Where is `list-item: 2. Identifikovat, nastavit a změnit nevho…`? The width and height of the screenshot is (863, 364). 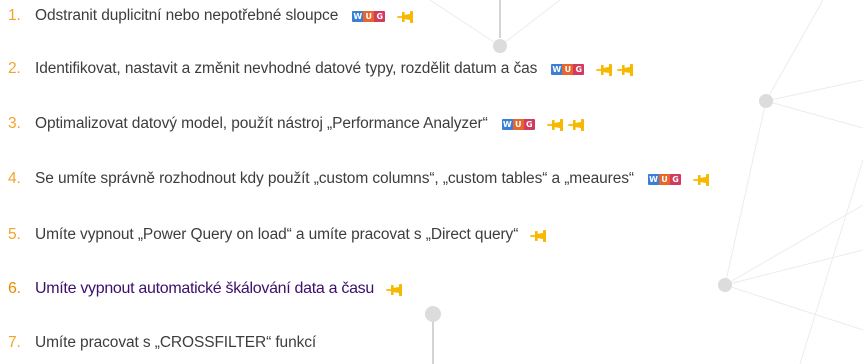
list-item: 2. Identifikovat, nastavit a změnit nevho… is located at coordinates (321, 69).